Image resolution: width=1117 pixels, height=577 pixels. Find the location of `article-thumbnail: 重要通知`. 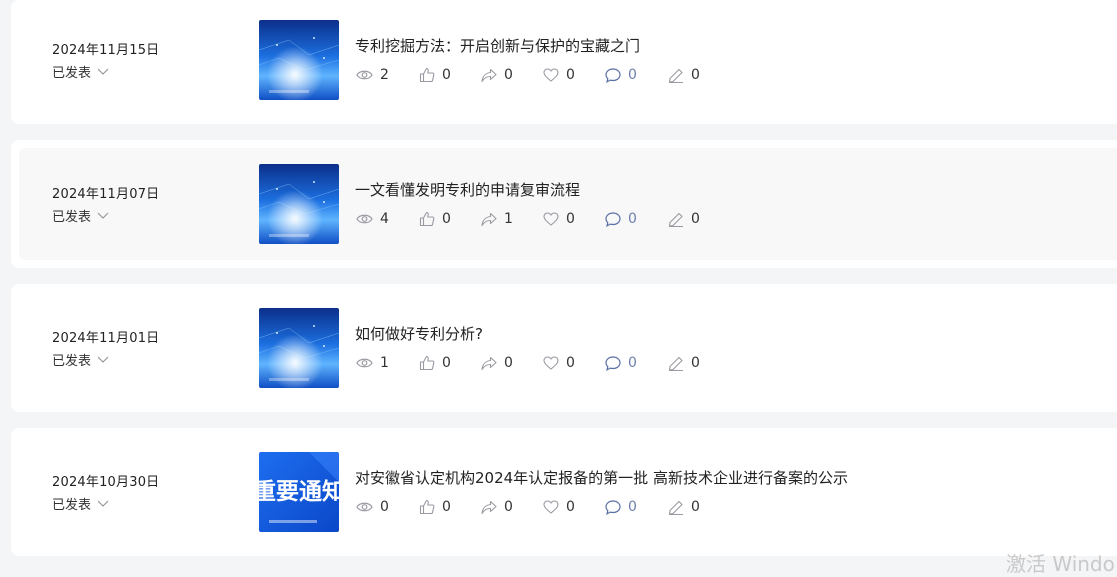

article-thumbnail: 重要通知 is located at coordinates (299, 492).